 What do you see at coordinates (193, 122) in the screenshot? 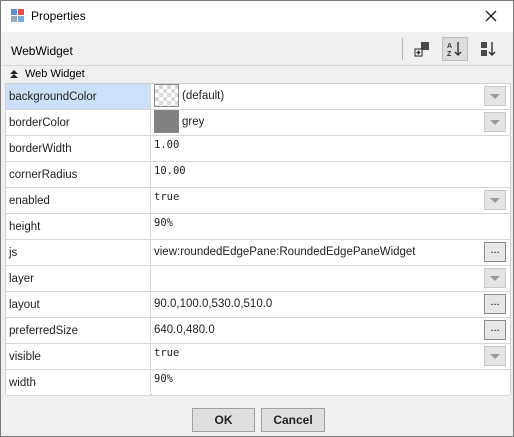
I see `property-value: grey` at bounding box center [193, 122].